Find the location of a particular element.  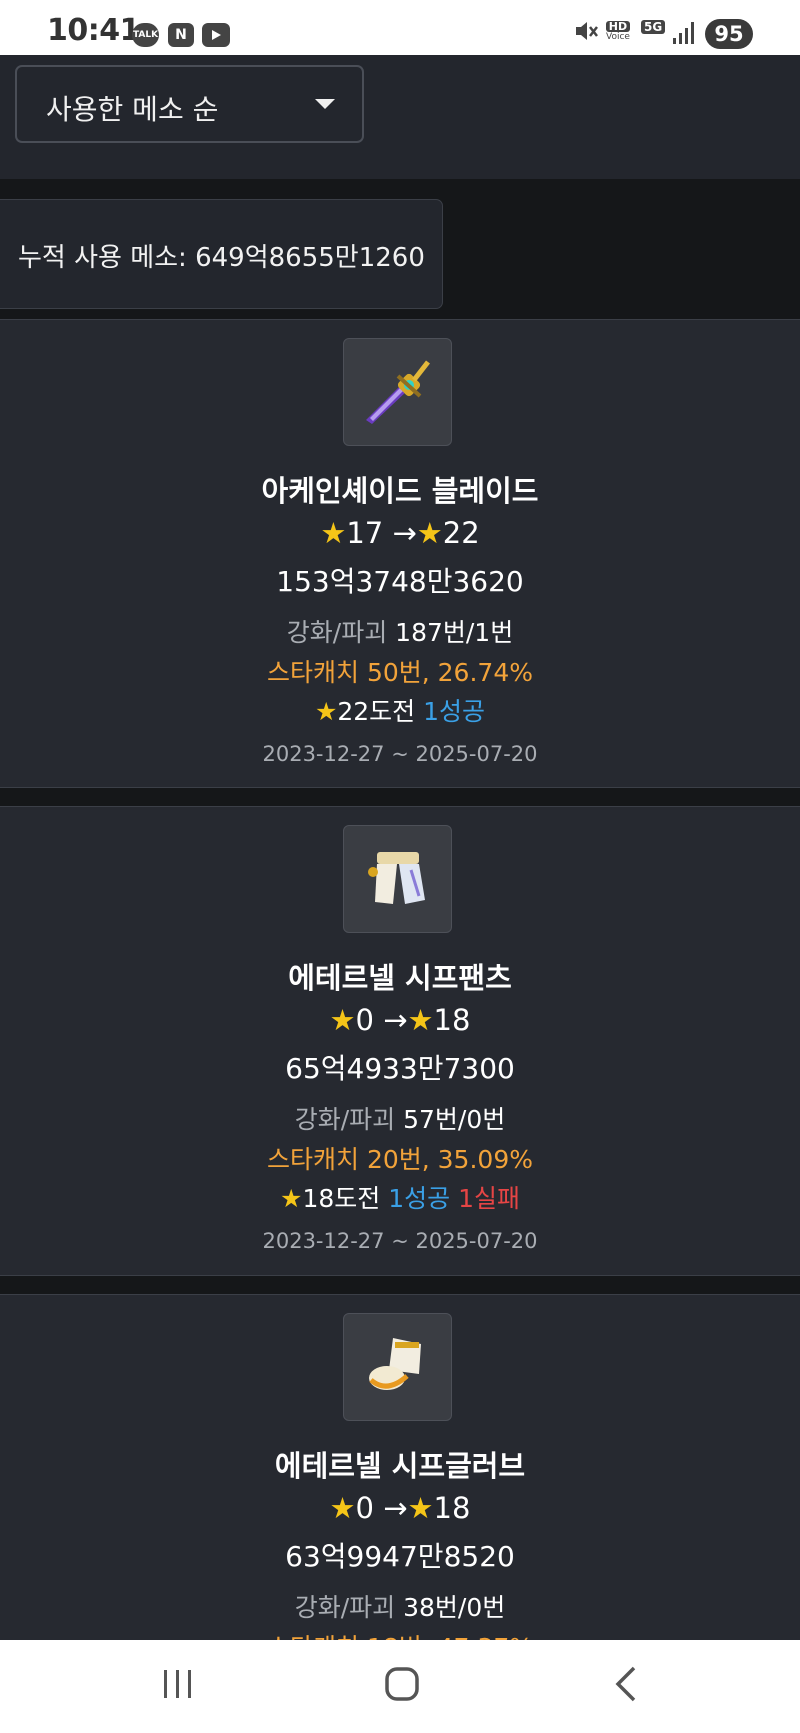

signal-icon is located at coordinates (684, 35).